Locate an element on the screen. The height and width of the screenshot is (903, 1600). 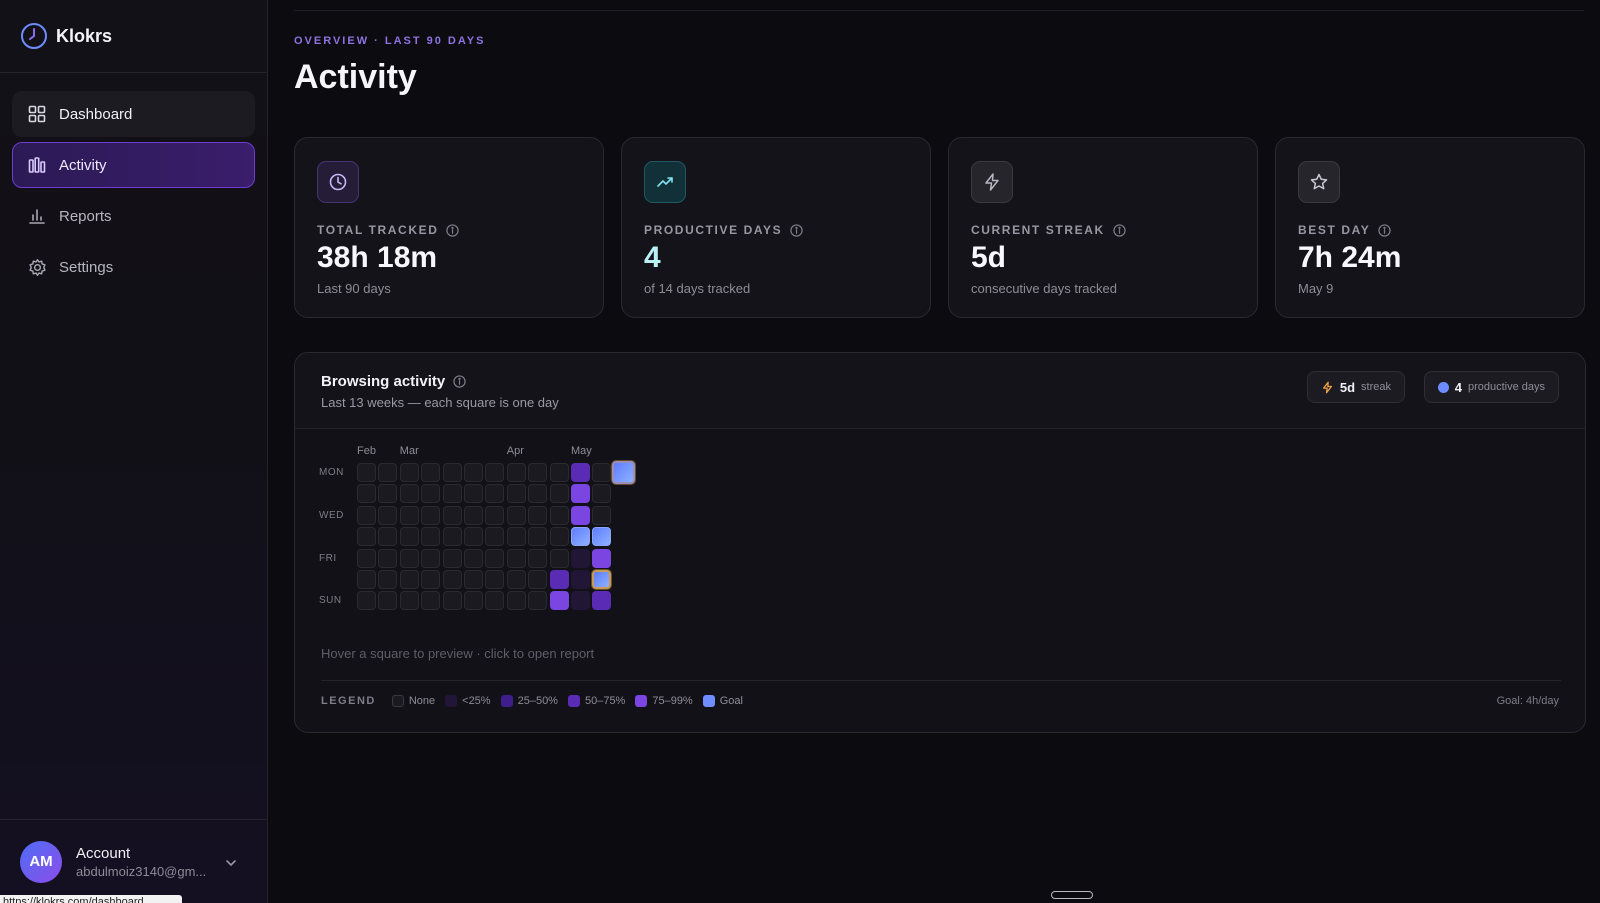
legend-label: 25–50% is located at coordinates (537, 701).